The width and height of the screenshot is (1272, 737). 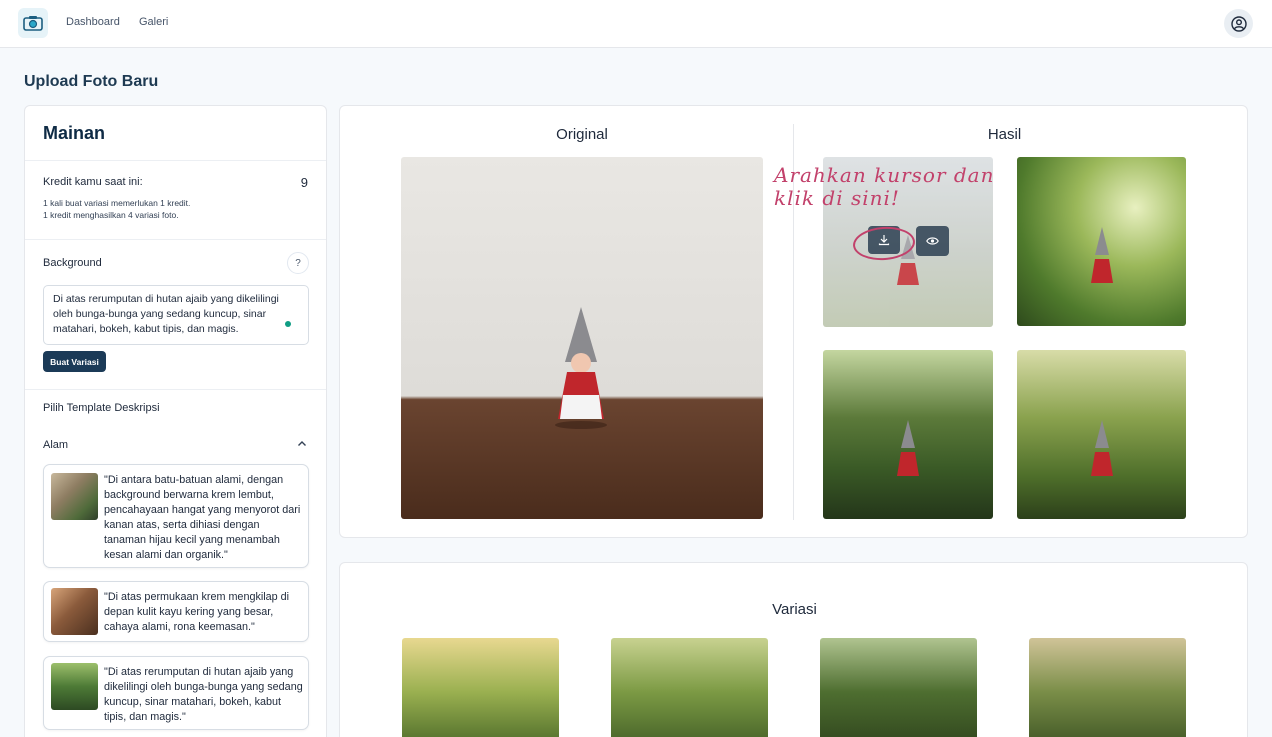 What do you see at coordinates (111, 215) in the screenshot?
I see `credit-note: 1 kredit menghasilkan 4 variasi foto.` at bounding box center [111, 215].